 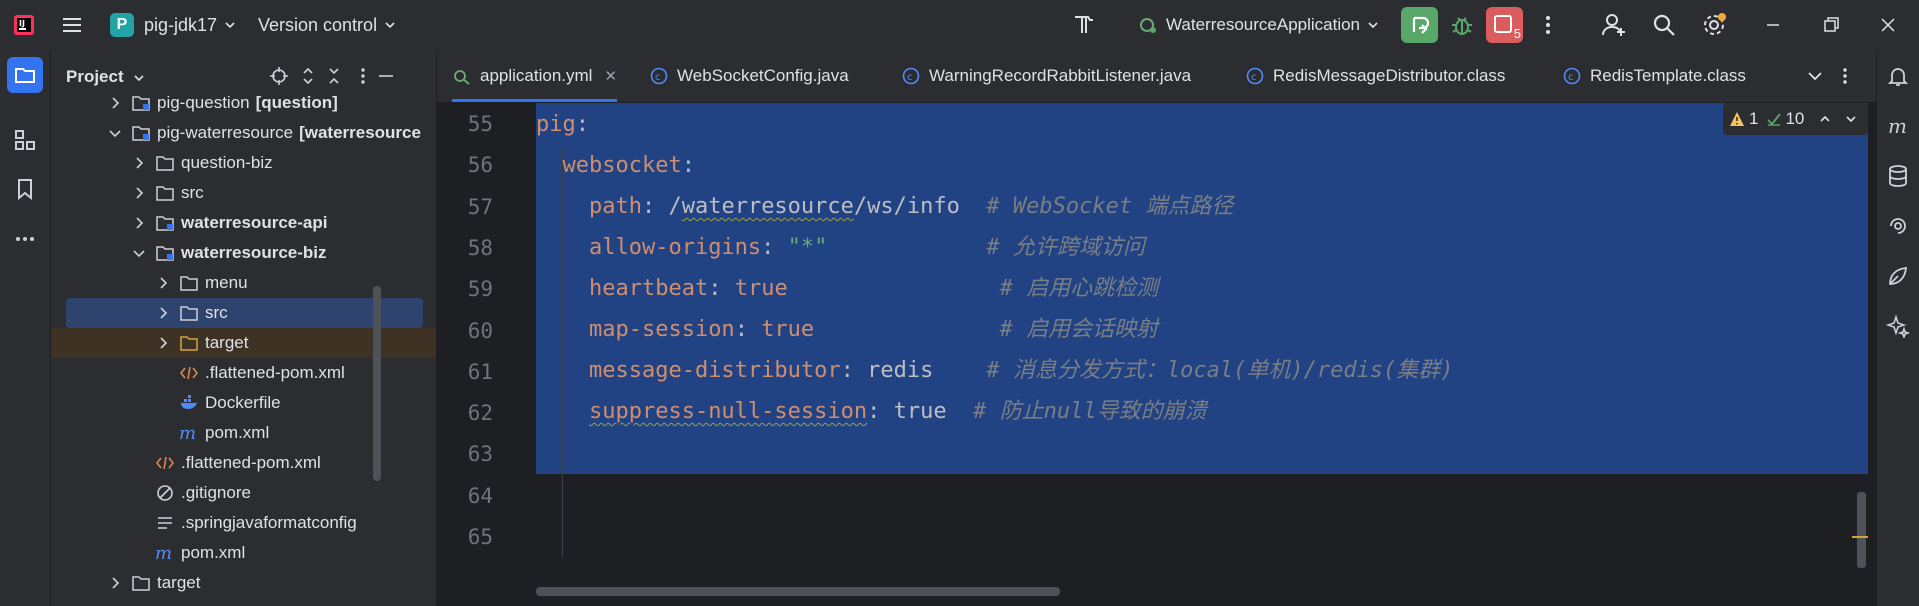 I want to click on inspection-widget: 1 10, so click(x=1795, y=119).